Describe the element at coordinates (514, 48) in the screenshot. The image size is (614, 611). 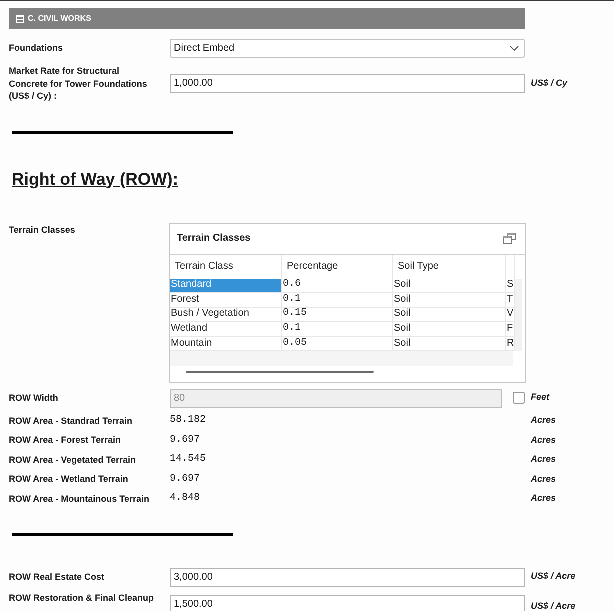
I see `chevron-down-icon` at that location.